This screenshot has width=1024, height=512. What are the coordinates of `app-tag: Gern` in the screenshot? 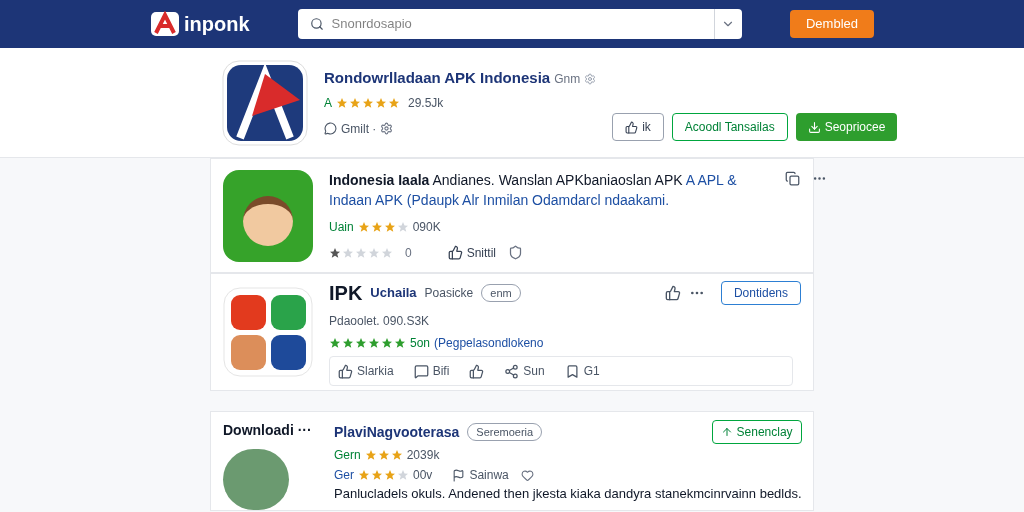 It's located at (347, 455).